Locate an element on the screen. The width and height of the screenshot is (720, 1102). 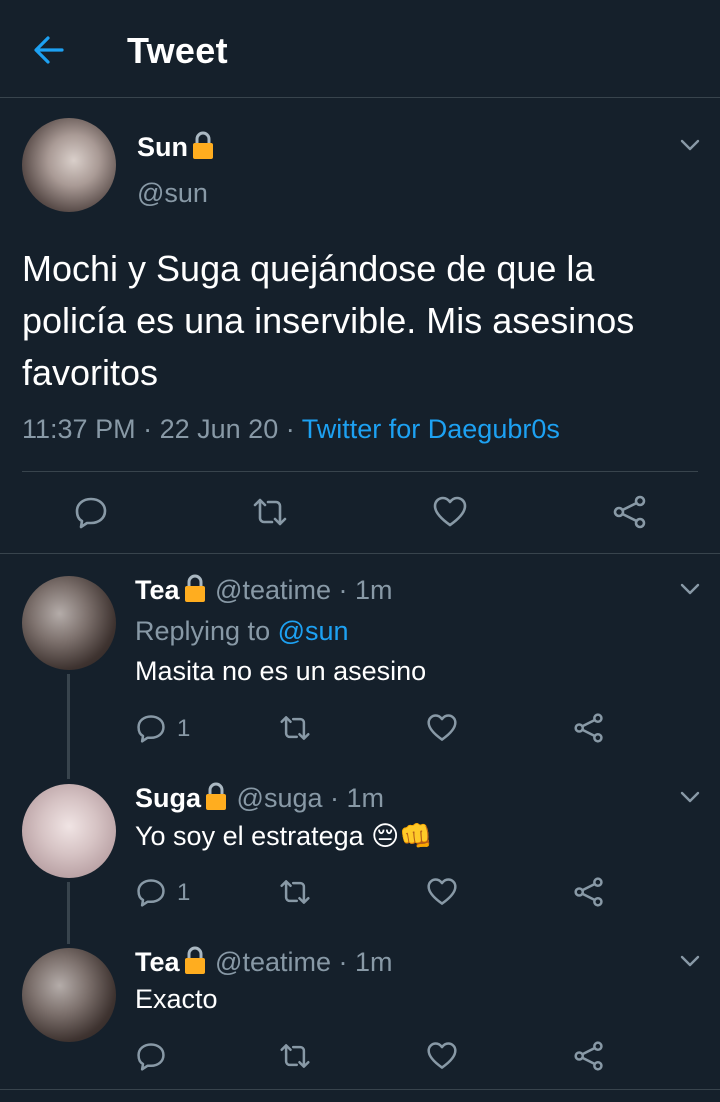
reply-text: Exacto is located at coordinates (176, 999).